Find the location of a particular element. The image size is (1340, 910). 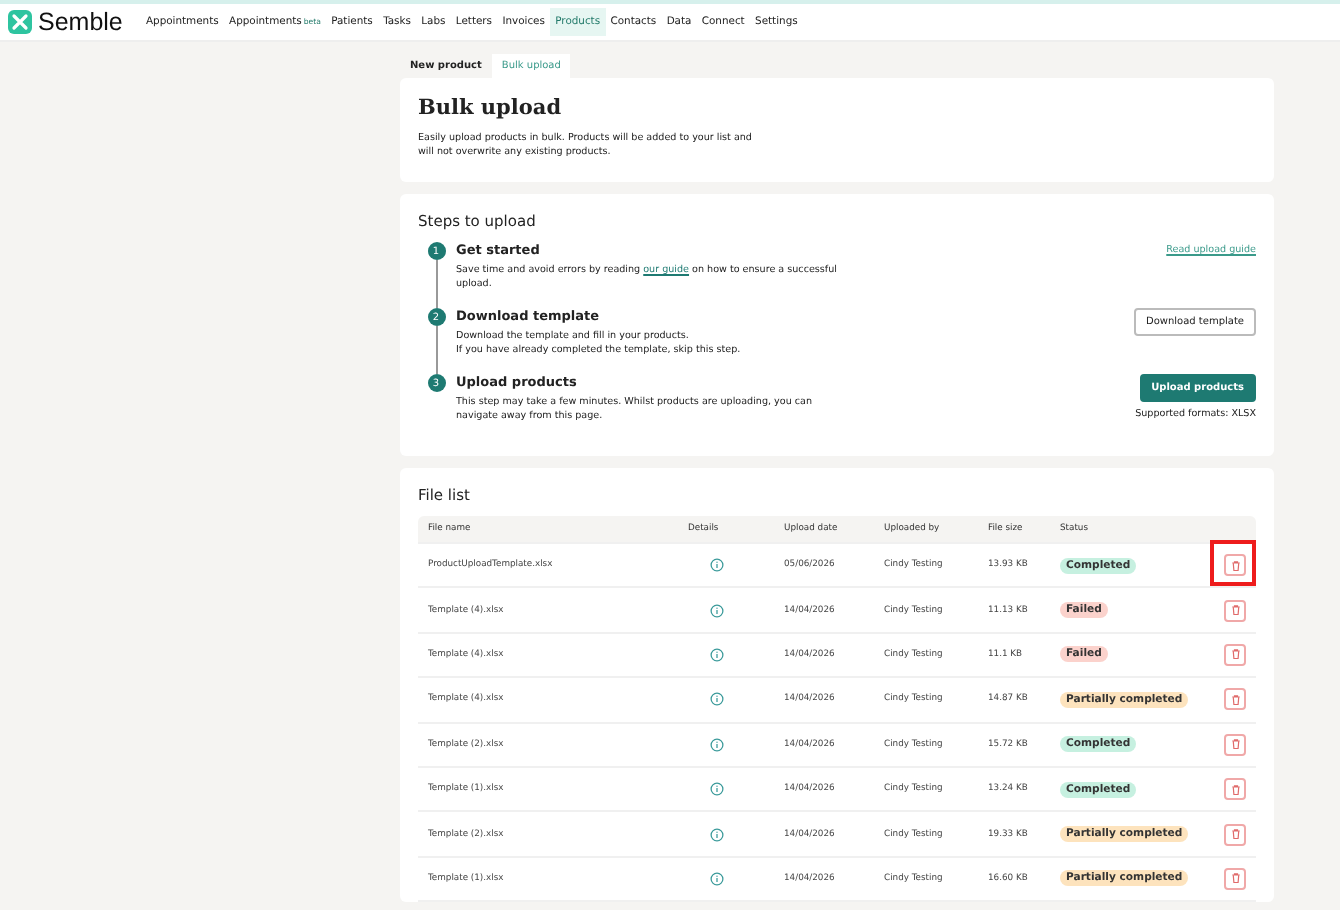

logo-icon is located at coordinates (20, 22).